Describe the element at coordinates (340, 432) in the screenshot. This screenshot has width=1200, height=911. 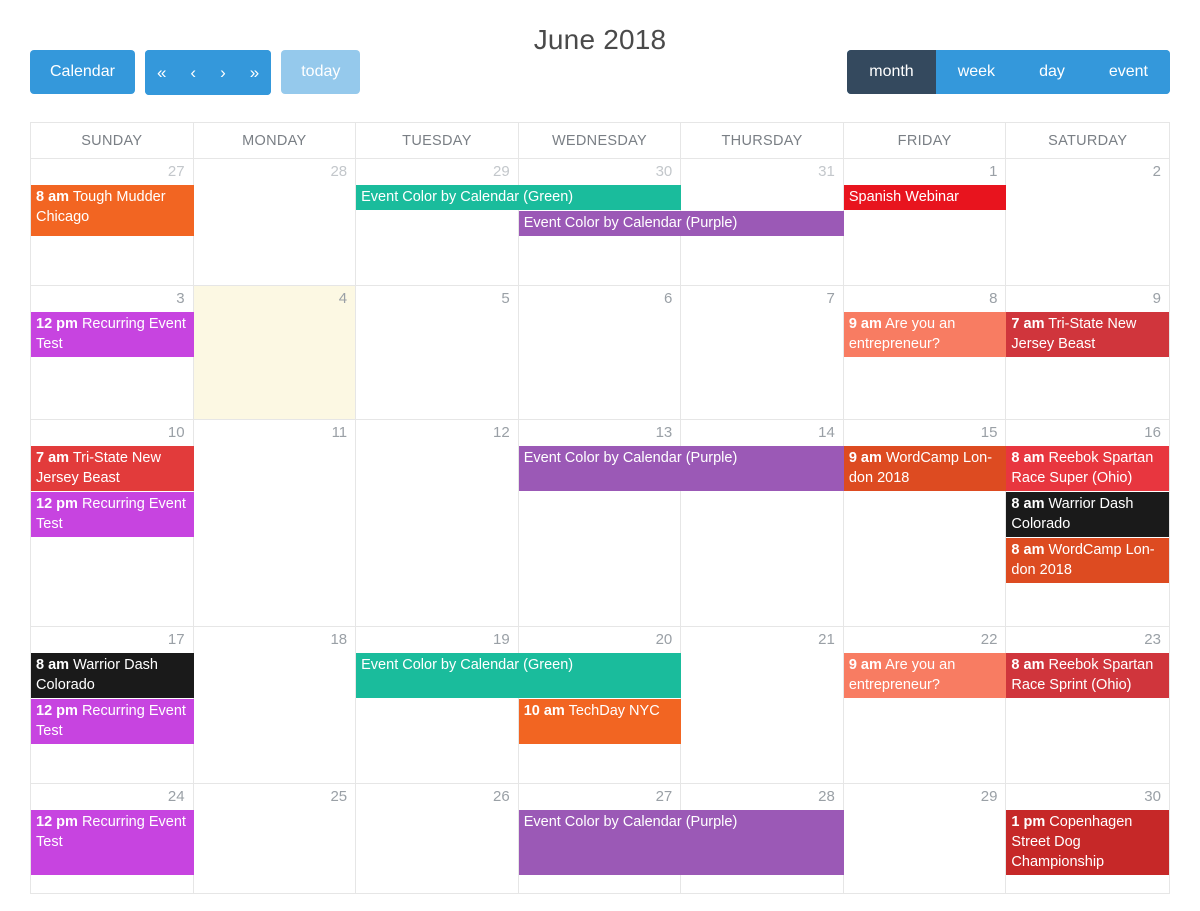
I see `day-number: 11` at that location.